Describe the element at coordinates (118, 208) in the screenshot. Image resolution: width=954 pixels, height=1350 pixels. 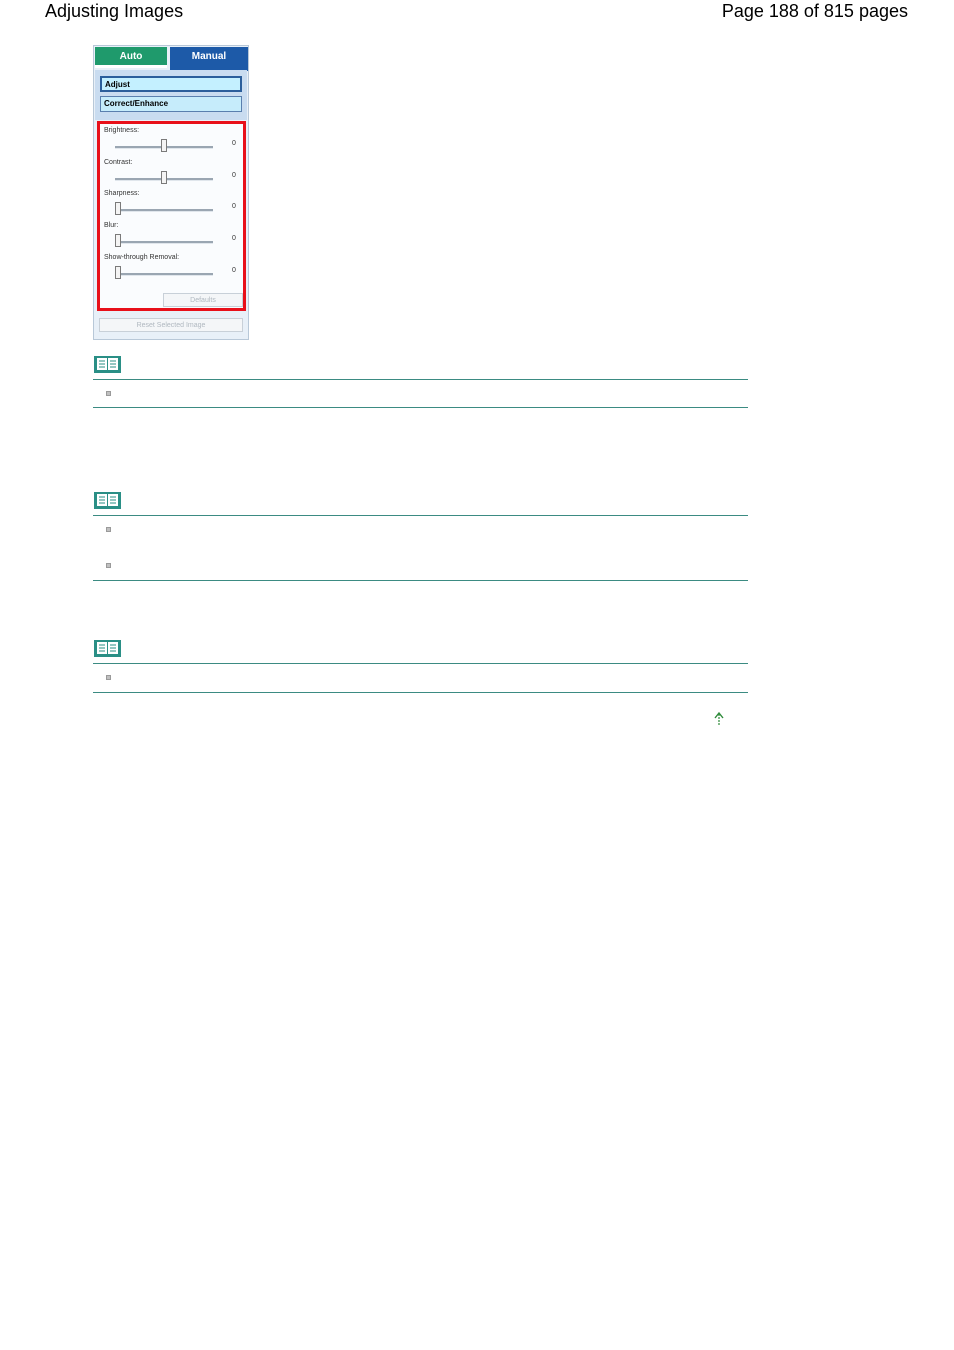
I see `sharpness-thumb` at that location.